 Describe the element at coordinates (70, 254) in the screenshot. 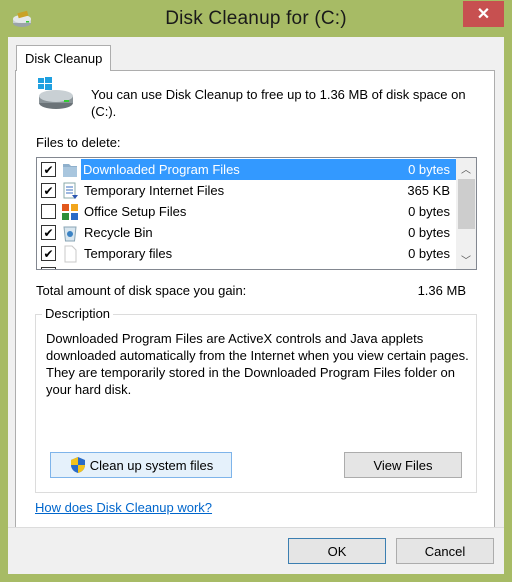

I see `file-icon` at that location.